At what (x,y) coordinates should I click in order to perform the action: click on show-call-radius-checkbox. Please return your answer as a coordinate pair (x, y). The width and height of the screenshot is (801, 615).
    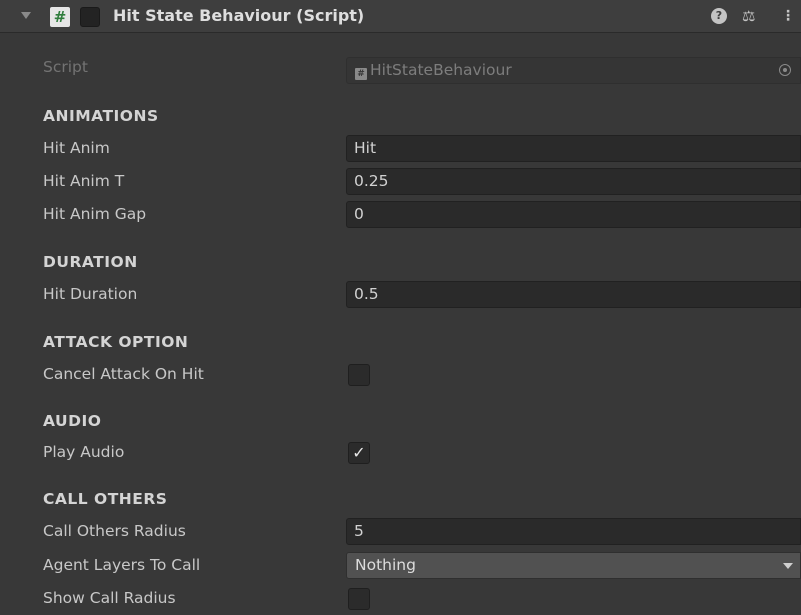
    Looking at the image, I should click on (359, 599).